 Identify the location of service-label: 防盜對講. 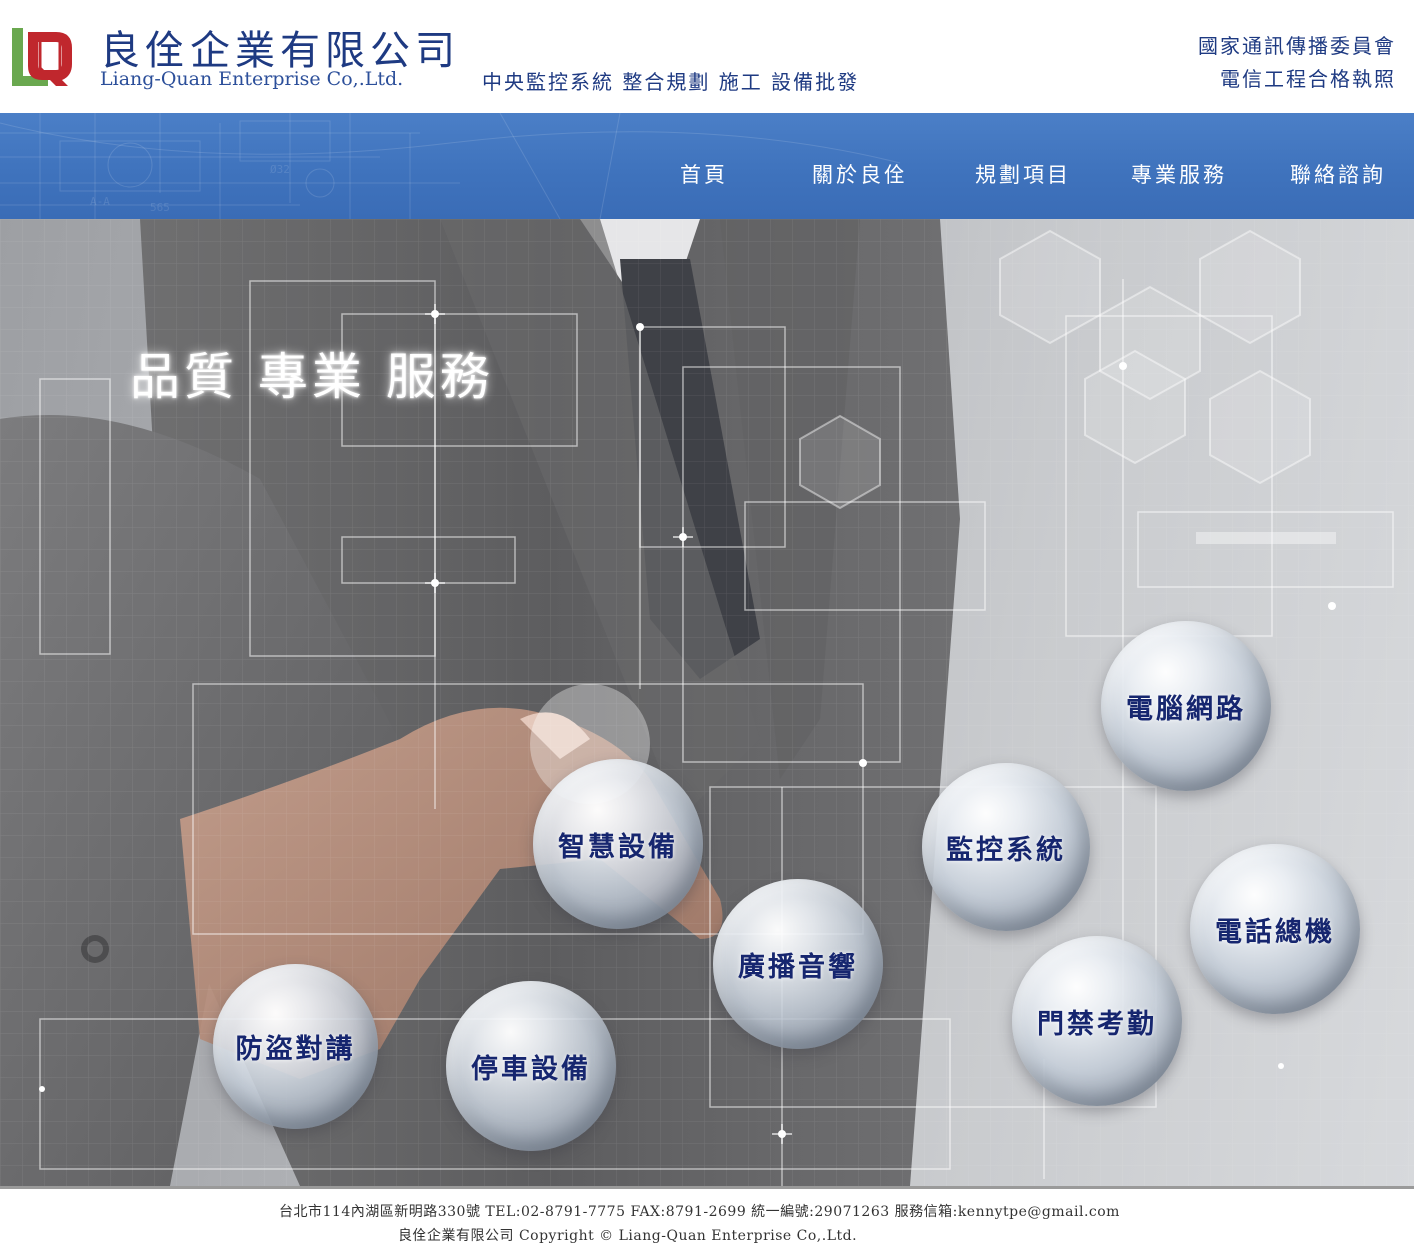
(295, 1049).